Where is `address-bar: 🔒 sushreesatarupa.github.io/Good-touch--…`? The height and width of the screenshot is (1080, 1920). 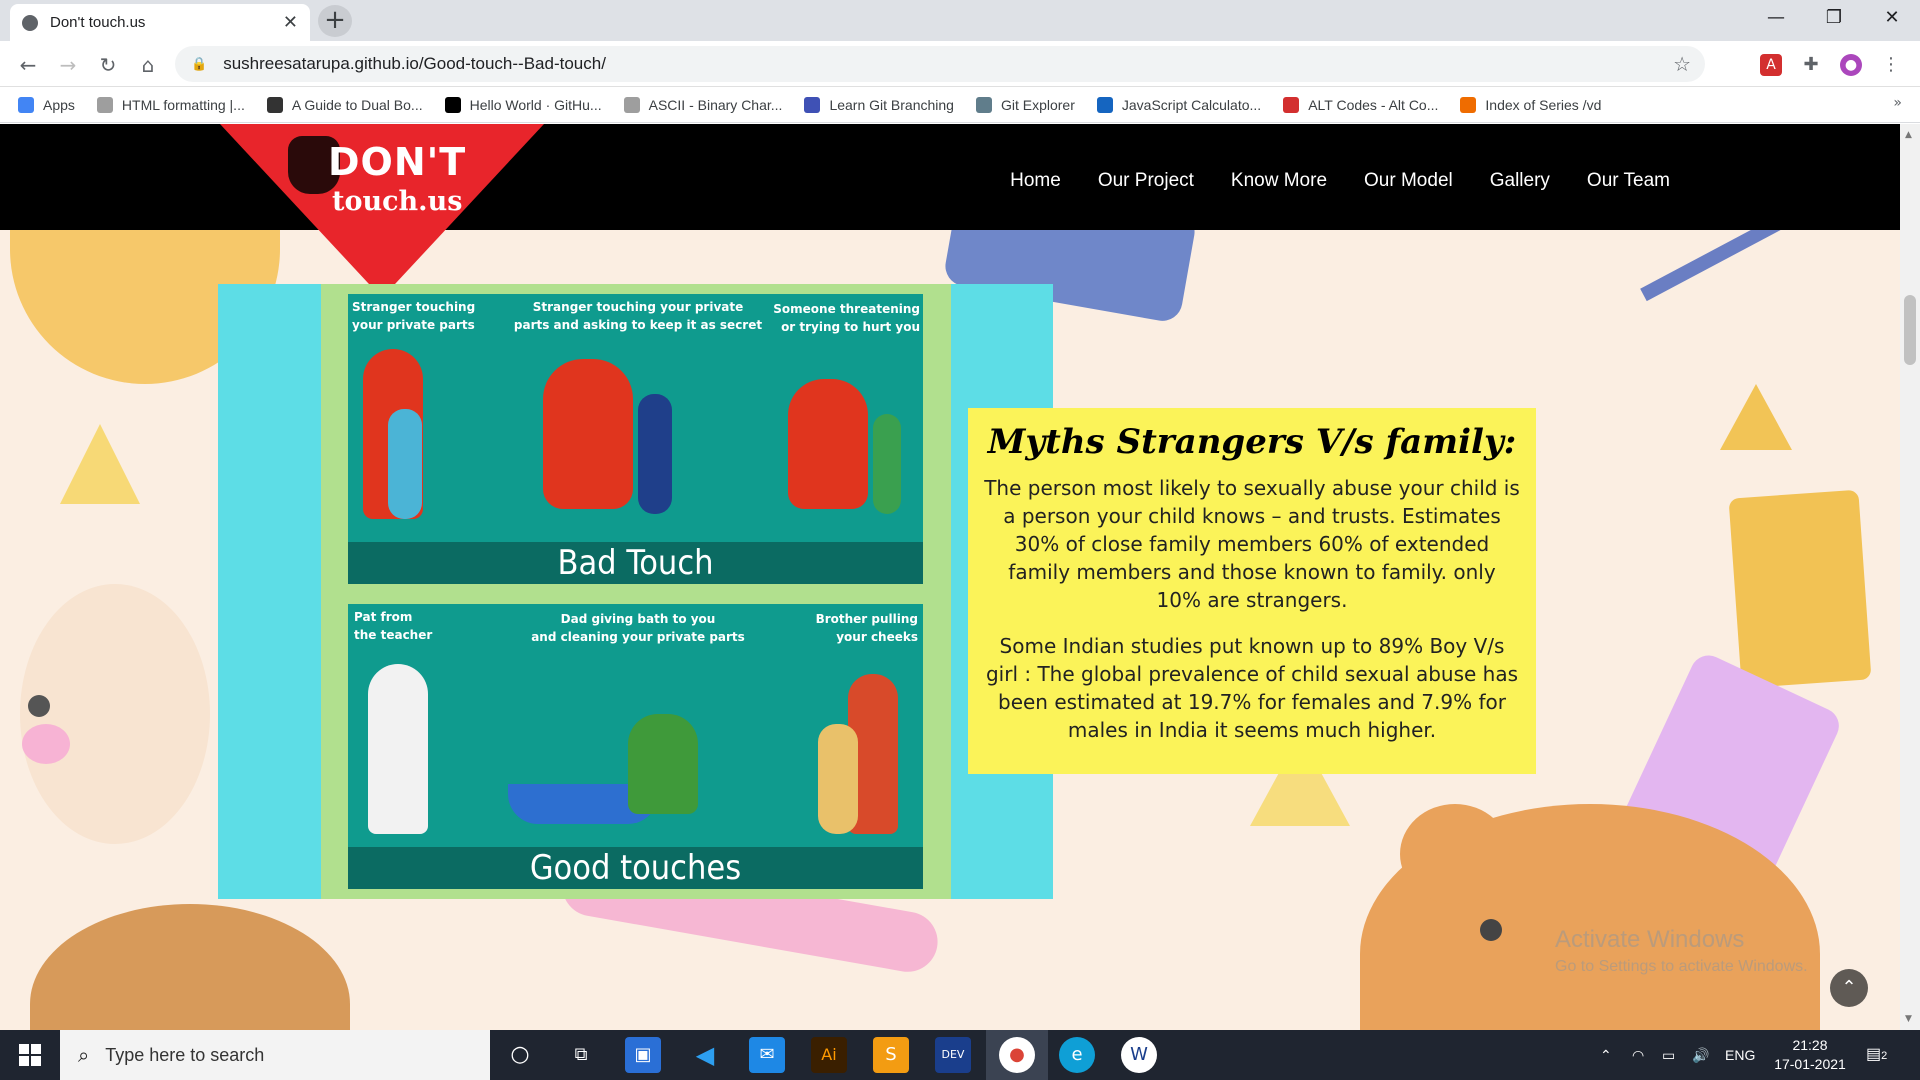
address-bar: 🔒 sushreesatarupa.github.io/Good-touch--… is located at coordinates (940, 64).